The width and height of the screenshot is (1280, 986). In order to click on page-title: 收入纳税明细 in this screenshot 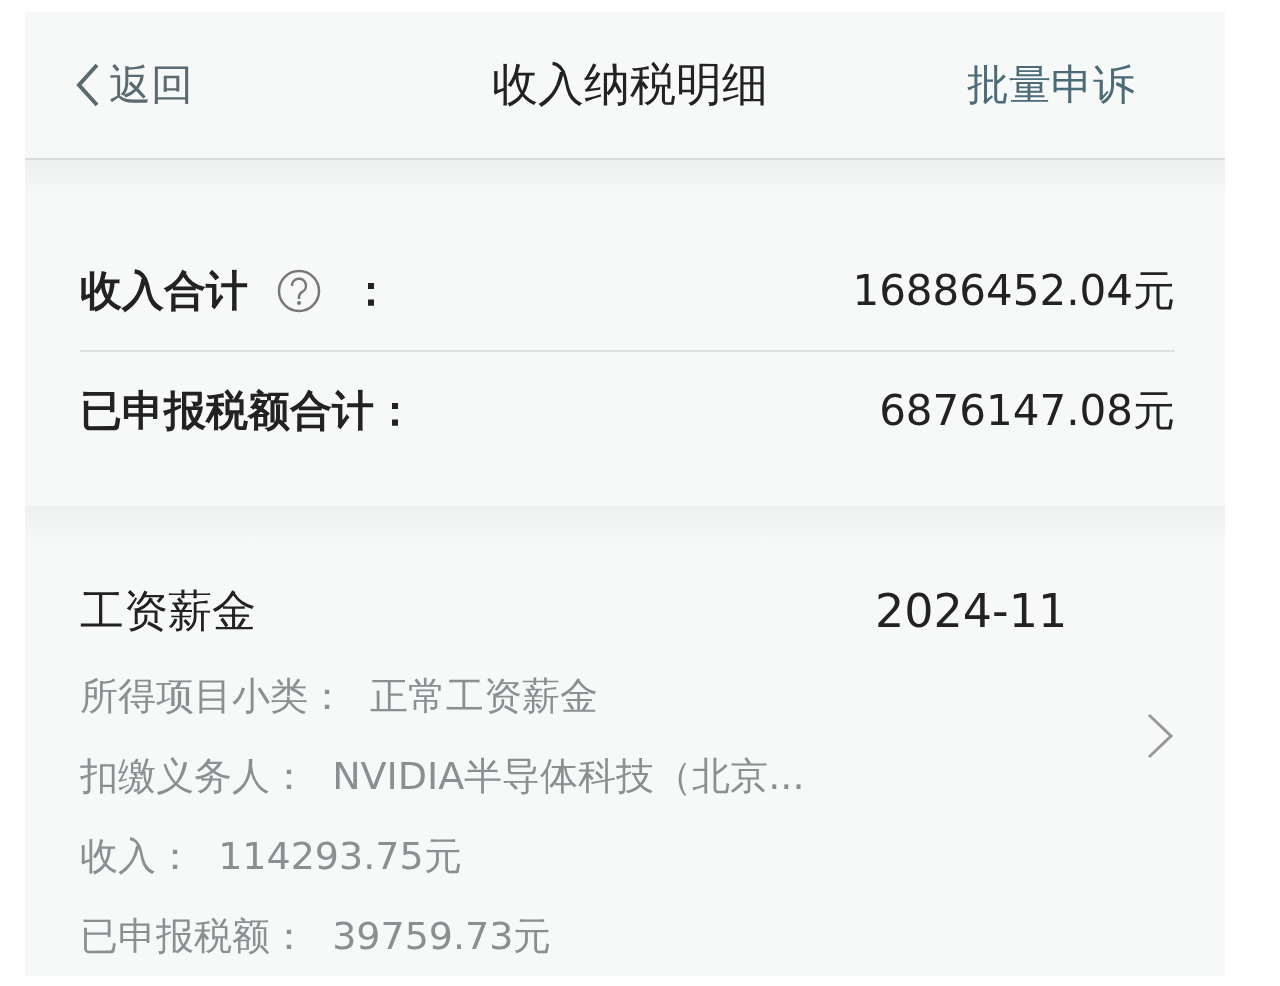, I will do `click(630, 84)`.